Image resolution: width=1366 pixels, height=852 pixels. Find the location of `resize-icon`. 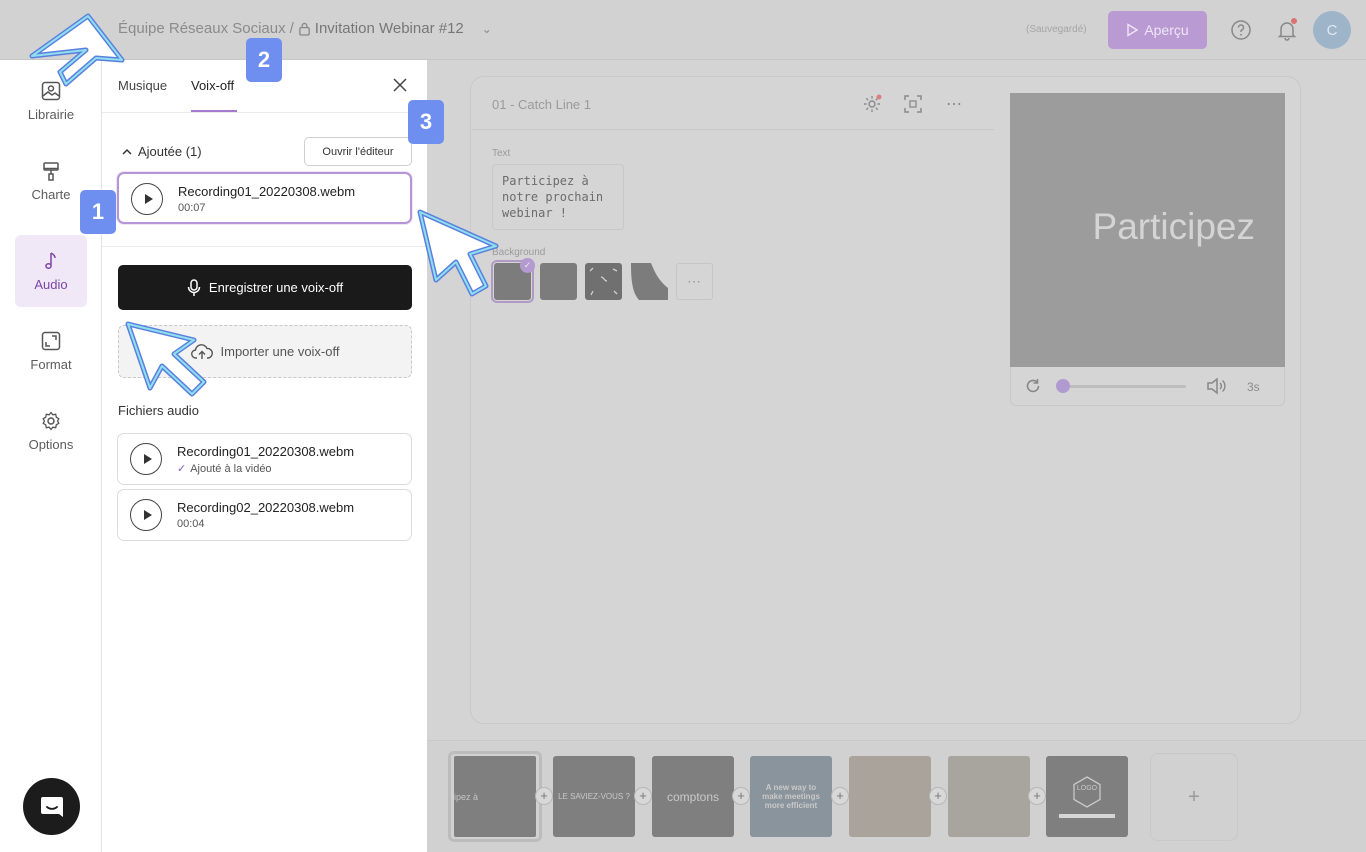

resize-icon is located at coordinates (51, 340).